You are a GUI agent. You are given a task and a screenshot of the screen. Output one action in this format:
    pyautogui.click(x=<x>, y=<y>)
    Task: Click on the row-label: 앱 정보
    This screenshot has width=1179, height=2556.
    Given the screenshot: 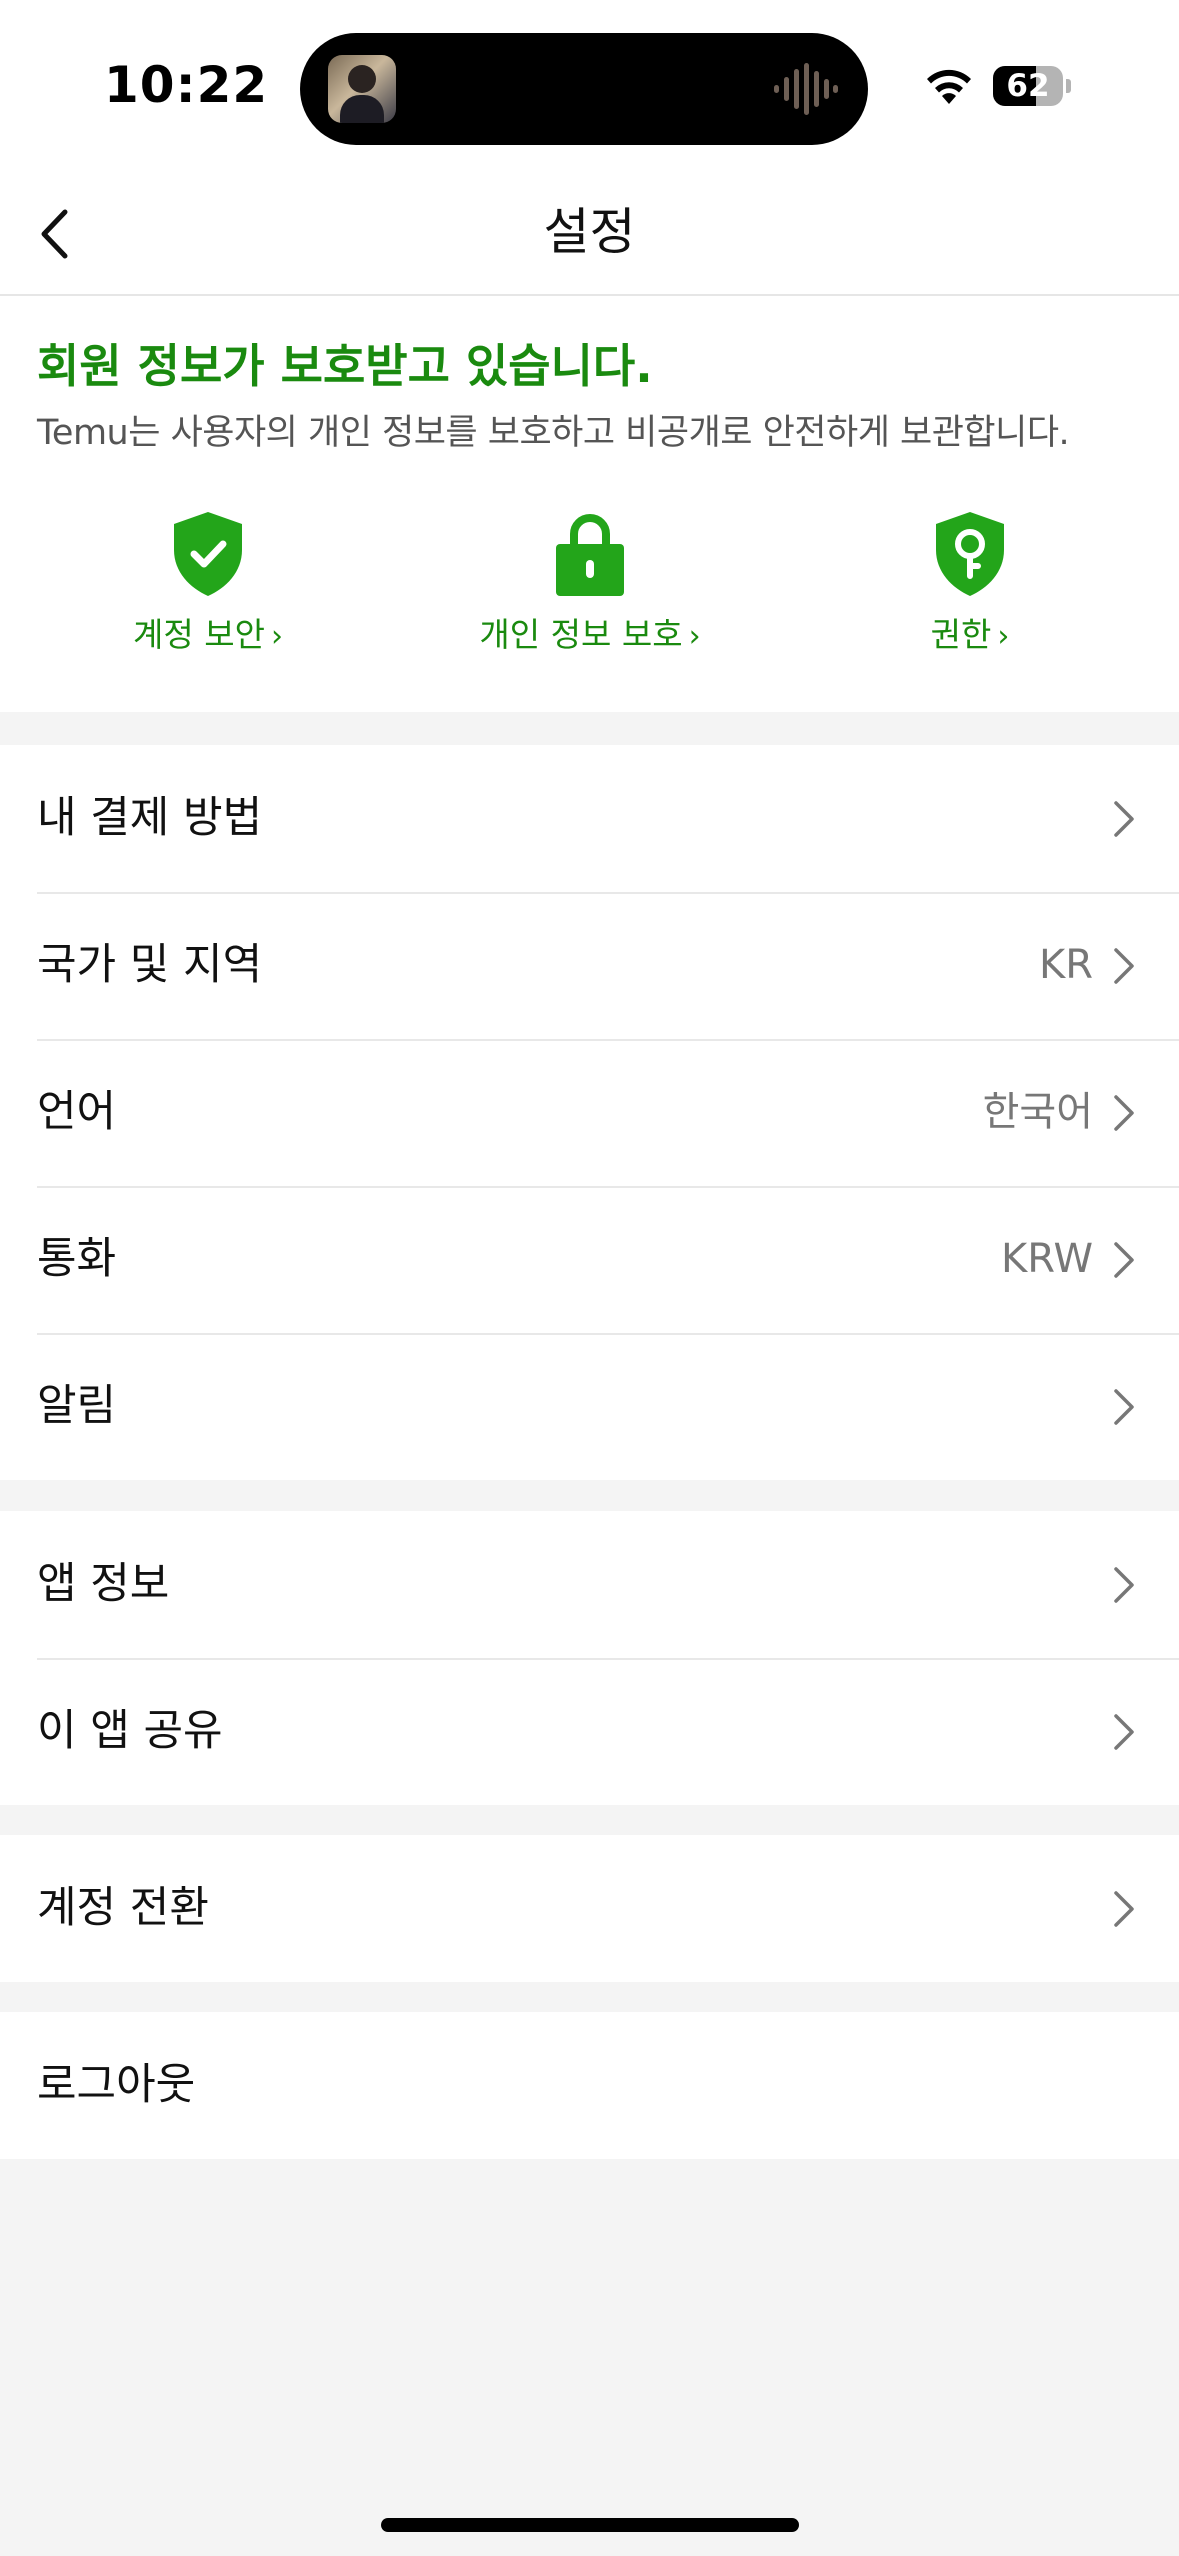 What is the action you would take?
    pyautogui.click(x=103, y=1584)
    